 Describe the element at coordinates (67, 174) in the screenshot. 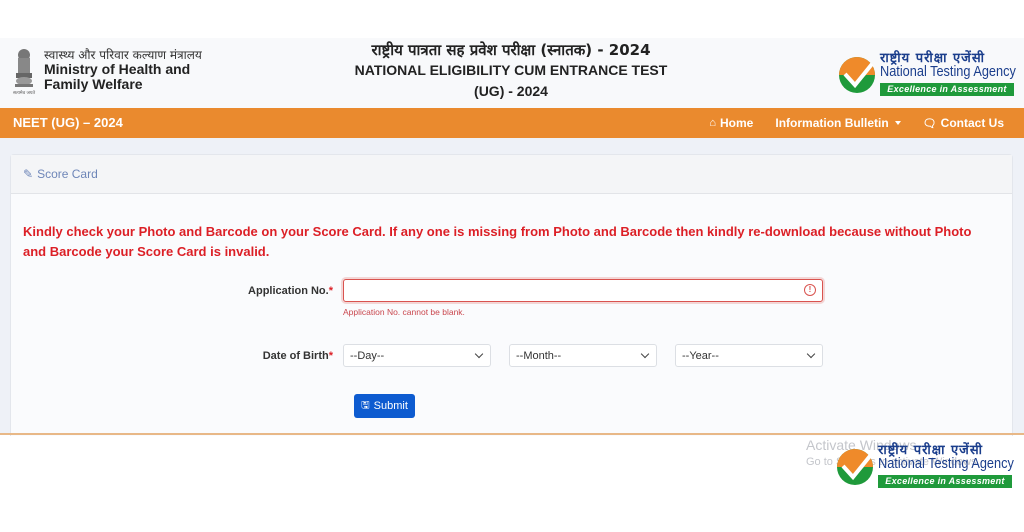

I see `card-title: Score Card` at that location.